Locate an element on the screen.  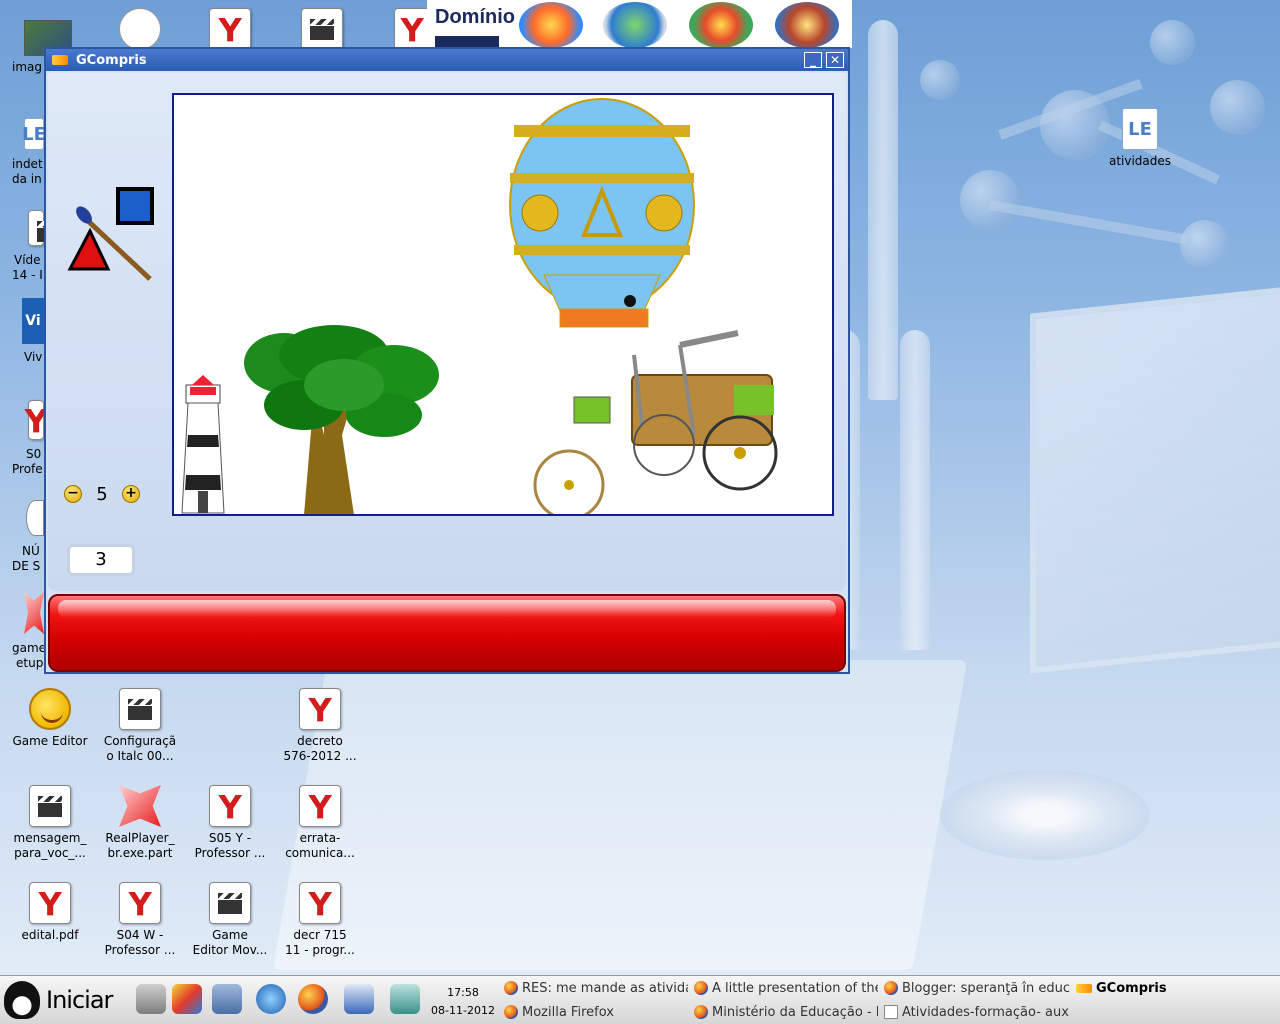
window-title: GCompris is located at coordinates (111, 60).